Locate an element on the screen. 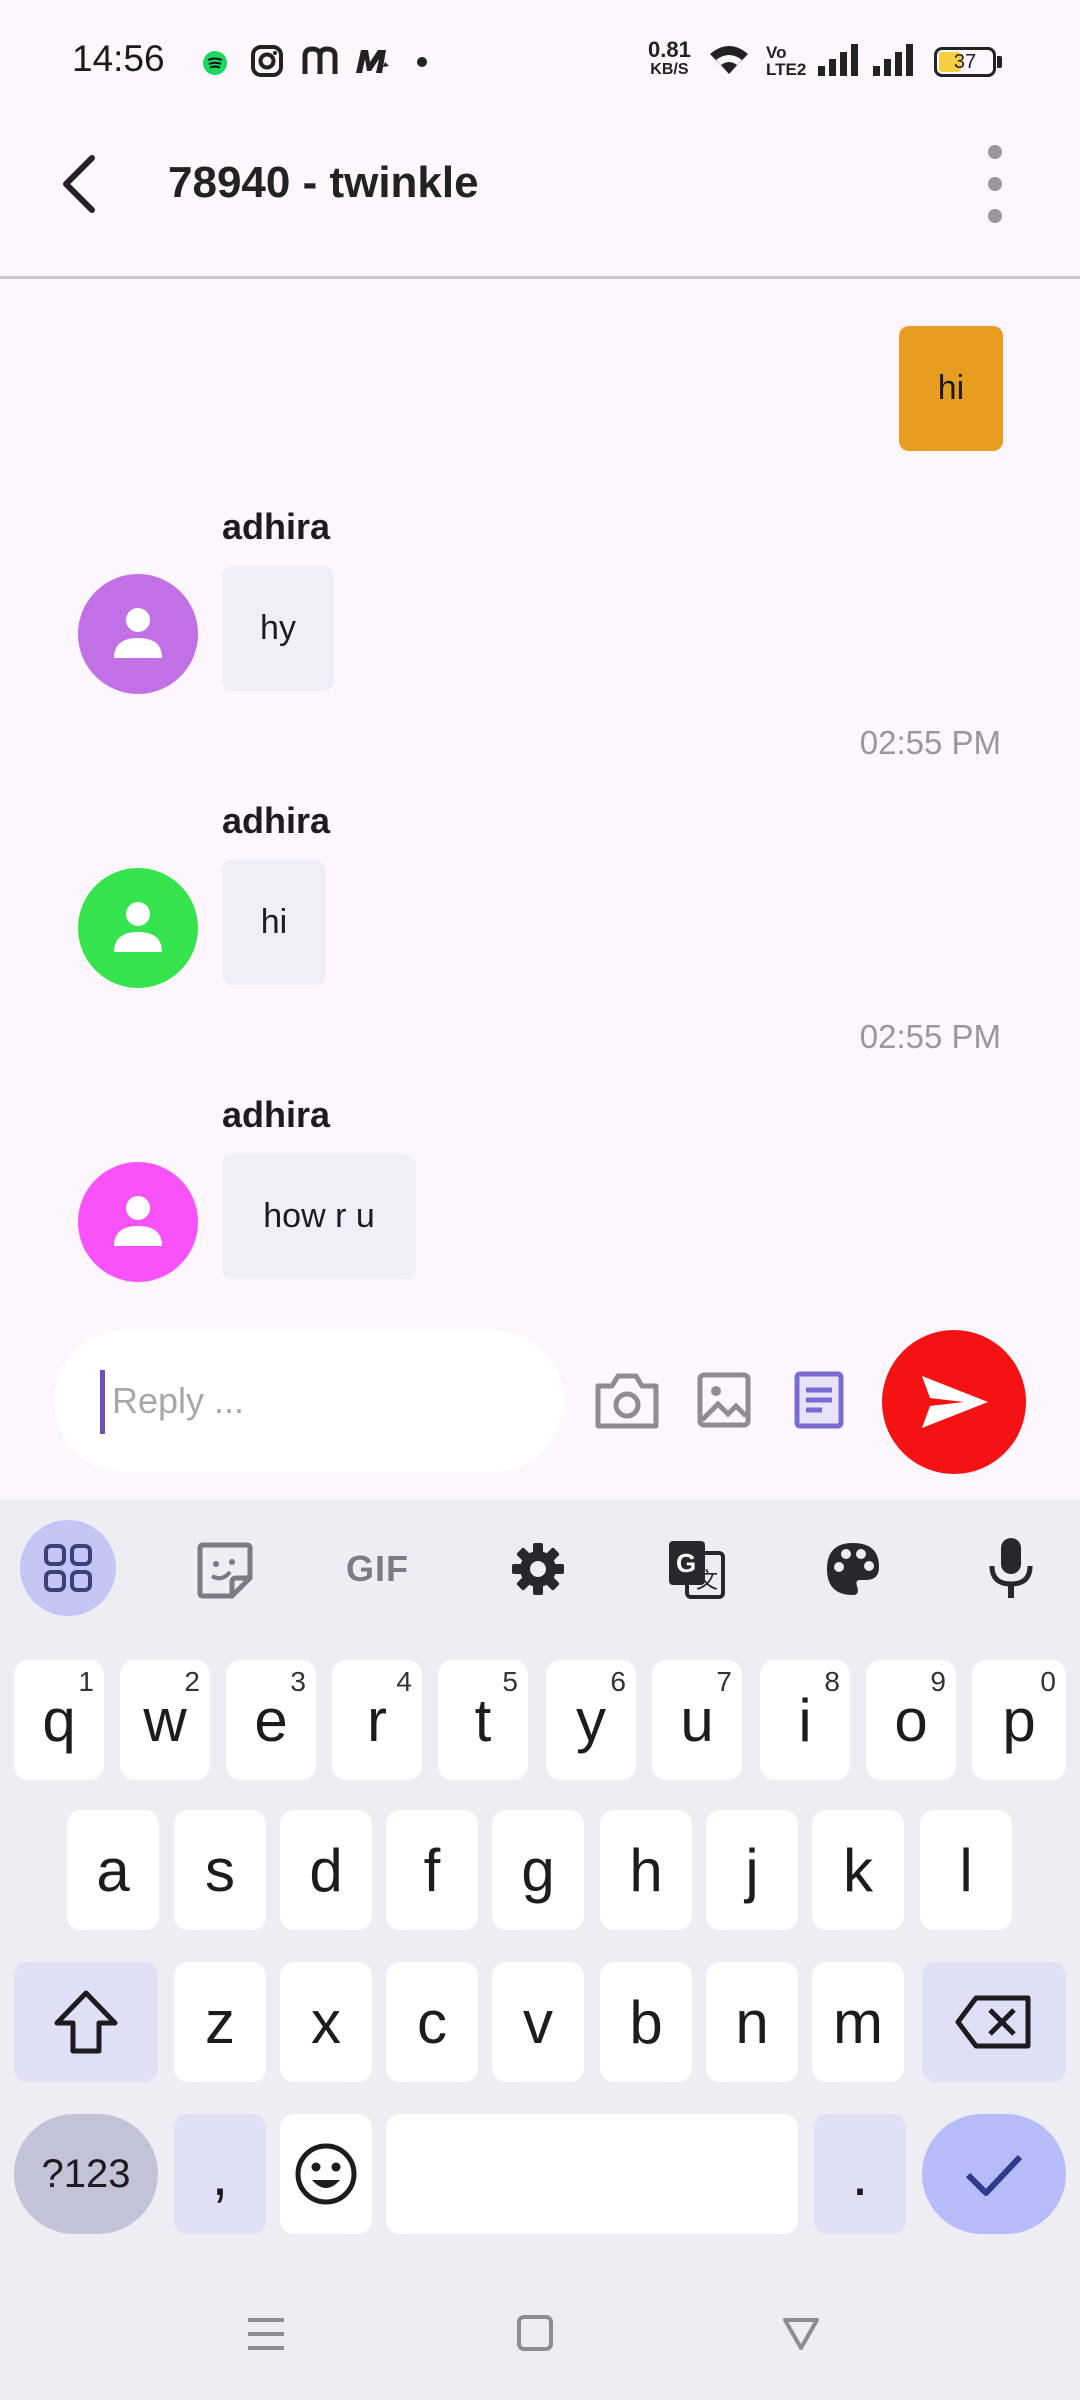 This screenshot has height=2400, width=1080. battery-icon: 37 is located at coordinates (965, 62).